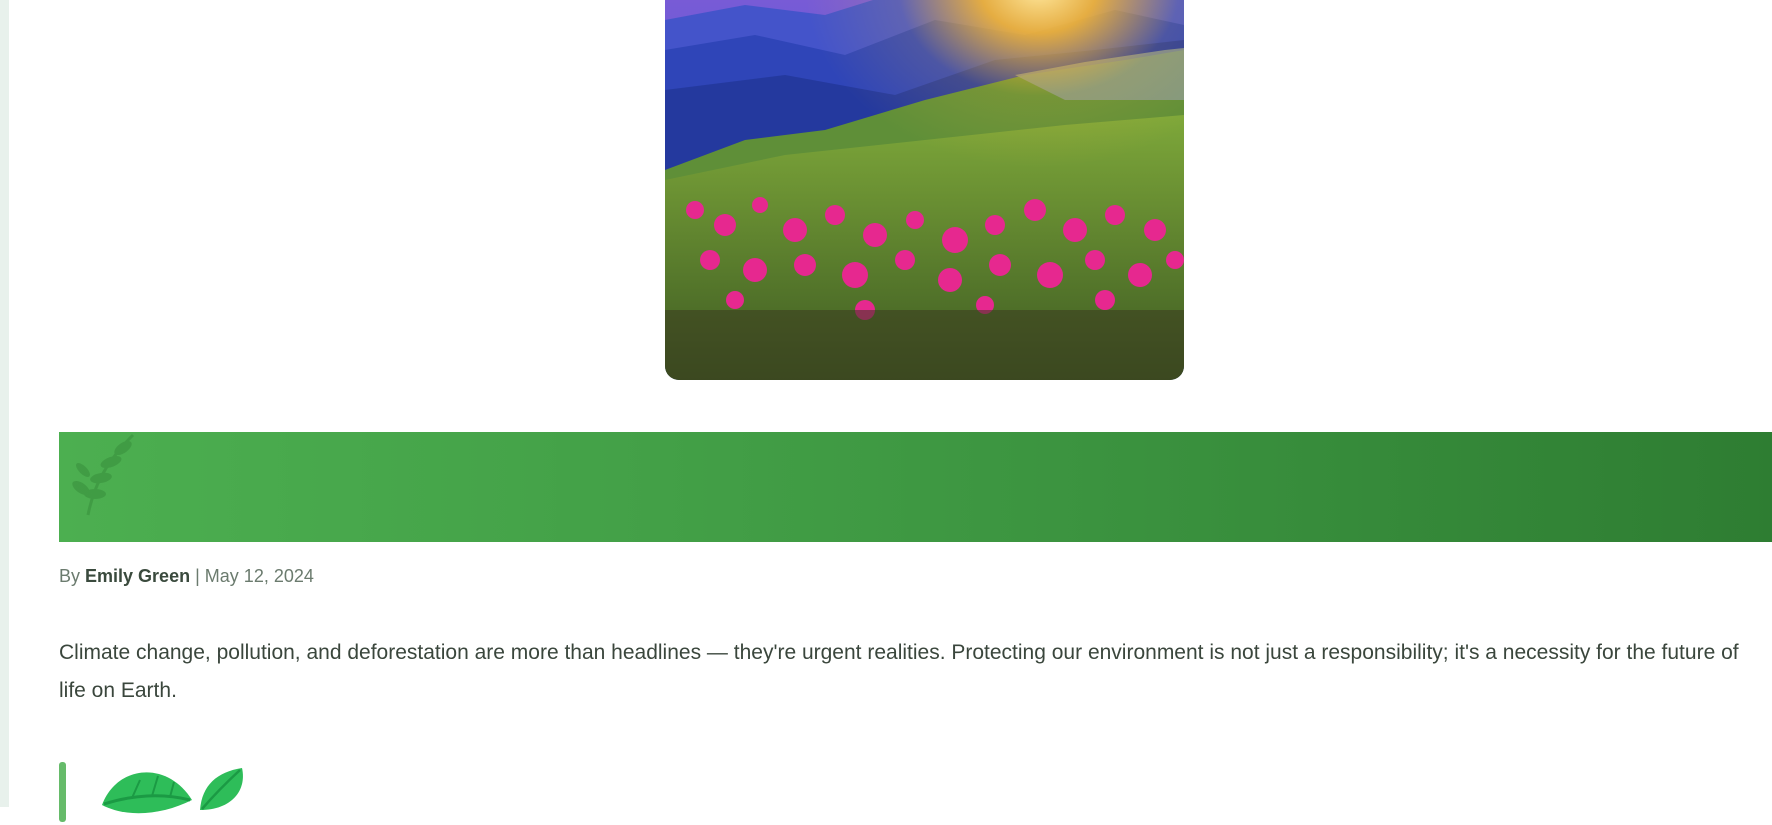  What do you see at coordinates (137, 576) in the screenshot?
I see `author-name: Emily Green` at bounding box center [137, 576].